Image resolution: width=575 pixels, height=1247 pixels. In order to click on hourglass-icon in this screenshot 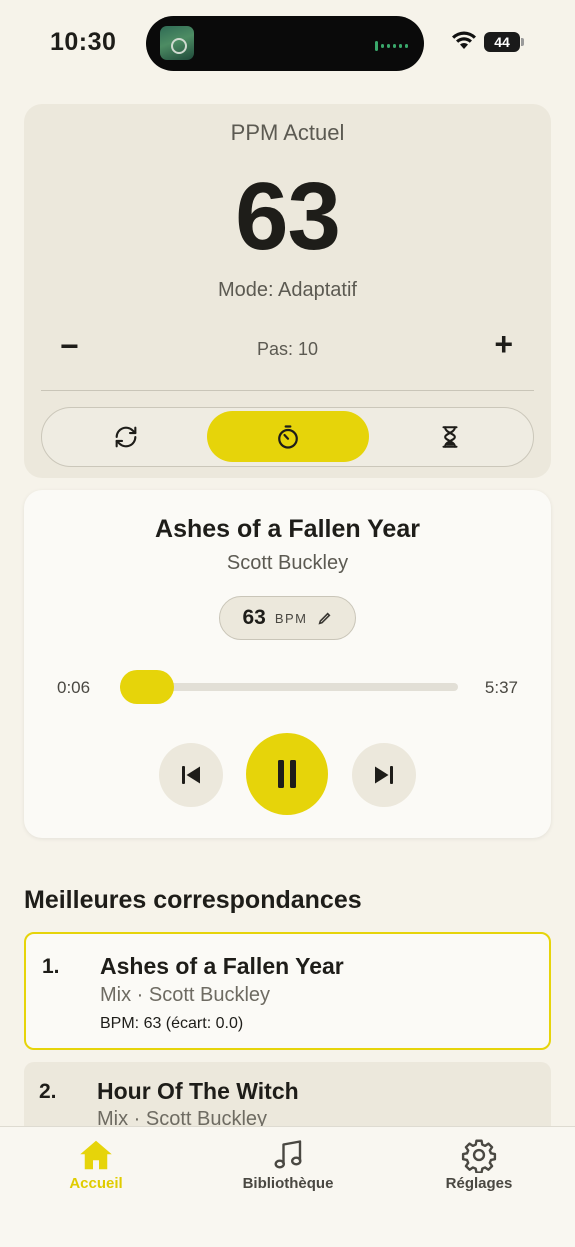, I will do `click(450, 436)`.